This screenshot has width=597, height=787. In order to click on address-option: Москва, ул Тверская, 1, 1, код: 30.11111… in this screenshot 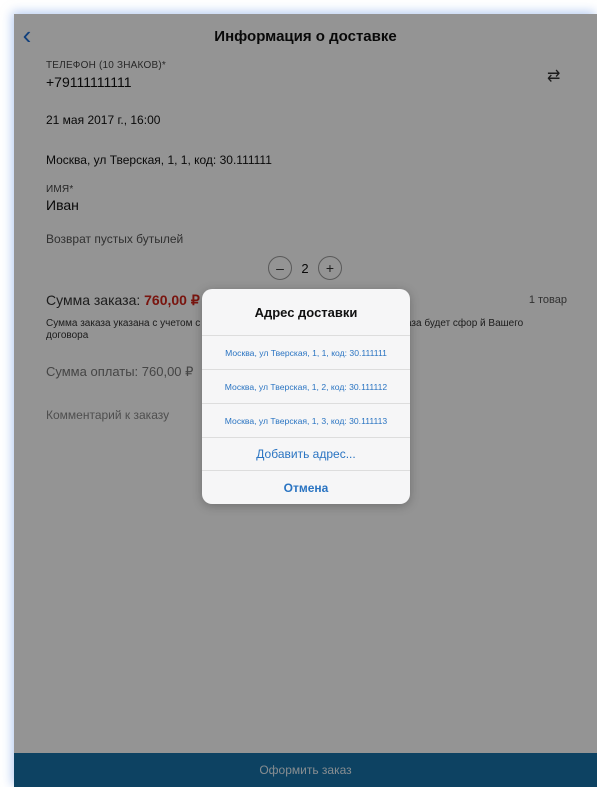, I will do `click(306, 353)`.